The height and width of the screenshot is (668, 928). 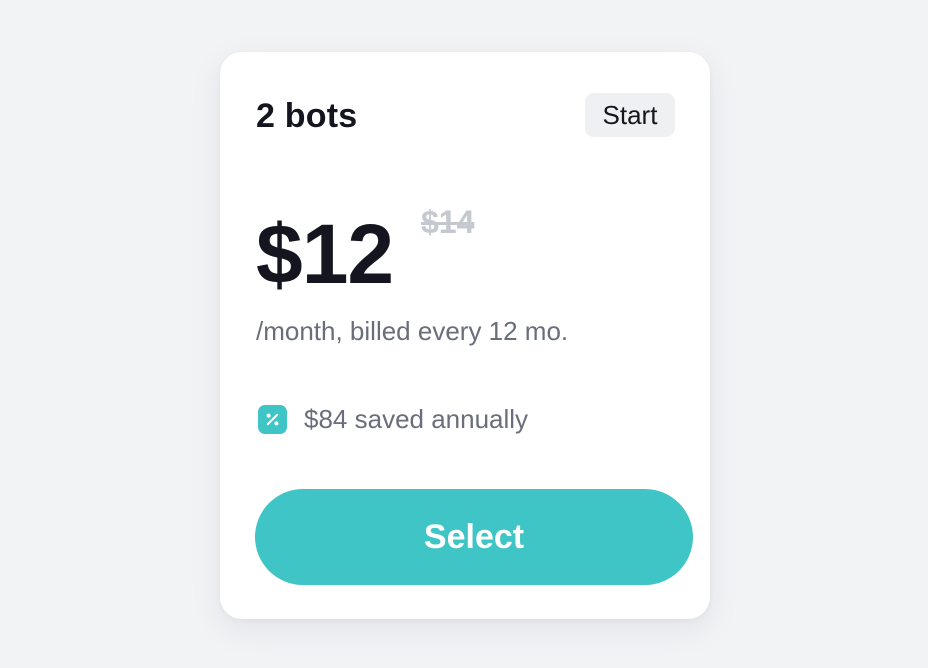 I want to click on plan-name: 2 bots, so click(x=307, y=116).